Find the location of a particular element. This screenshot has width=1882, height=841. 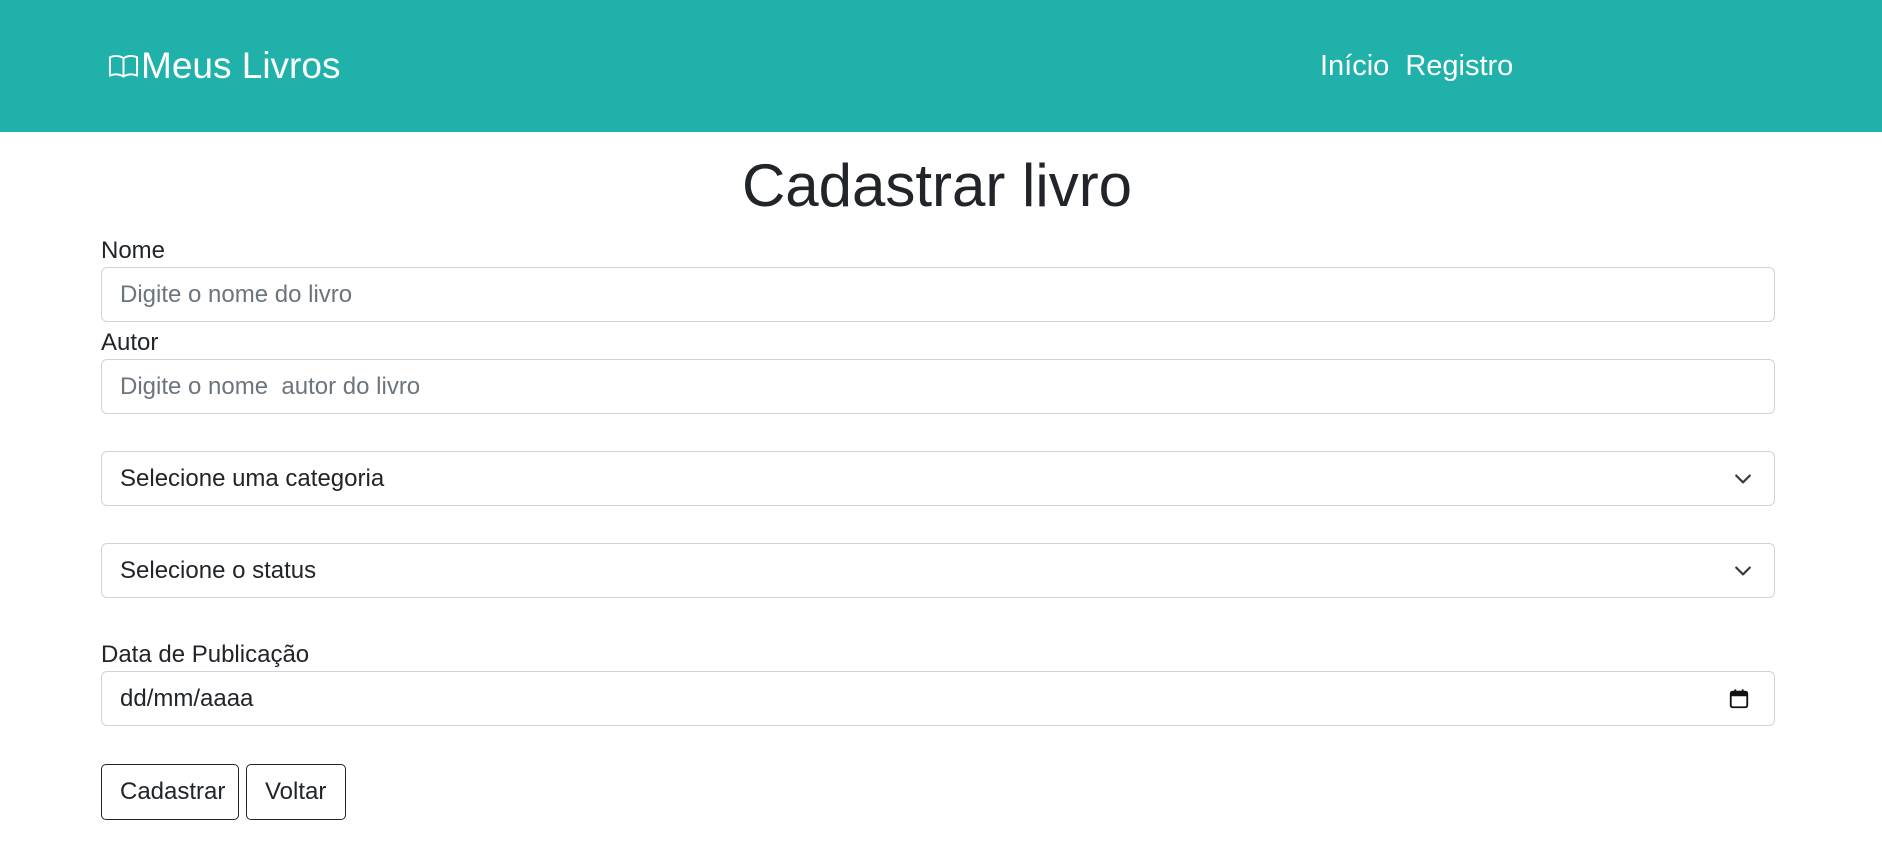

data-publicacao-input: dd/mm/aaaa is located at coordinates (938, 698).